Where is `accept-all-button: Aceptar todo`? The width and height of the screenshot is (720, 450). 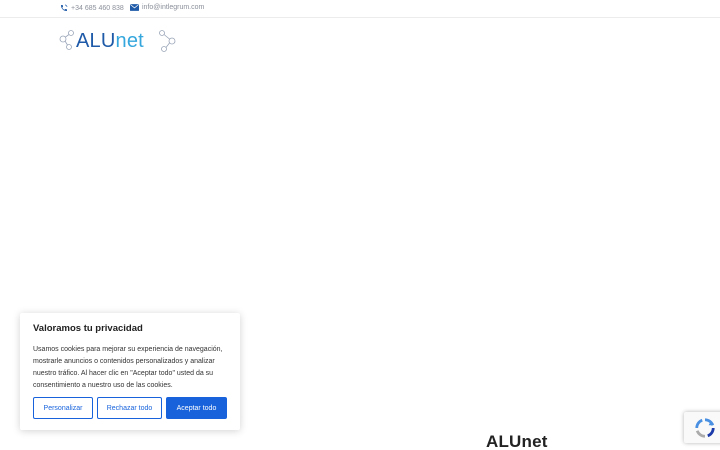
accept-all-button: Aceptar todo is located at coordinates (196, 408).